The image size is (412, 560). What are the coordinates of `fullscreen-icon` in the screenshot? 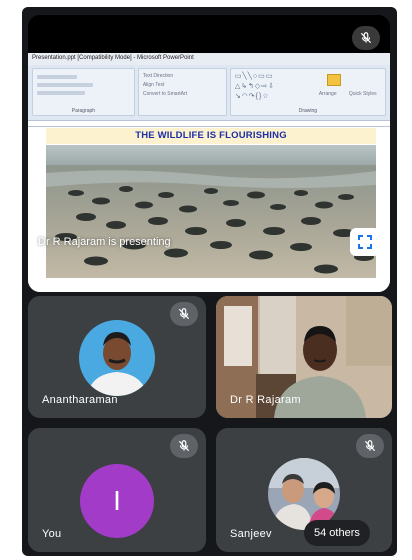 It's located at (365, 242).